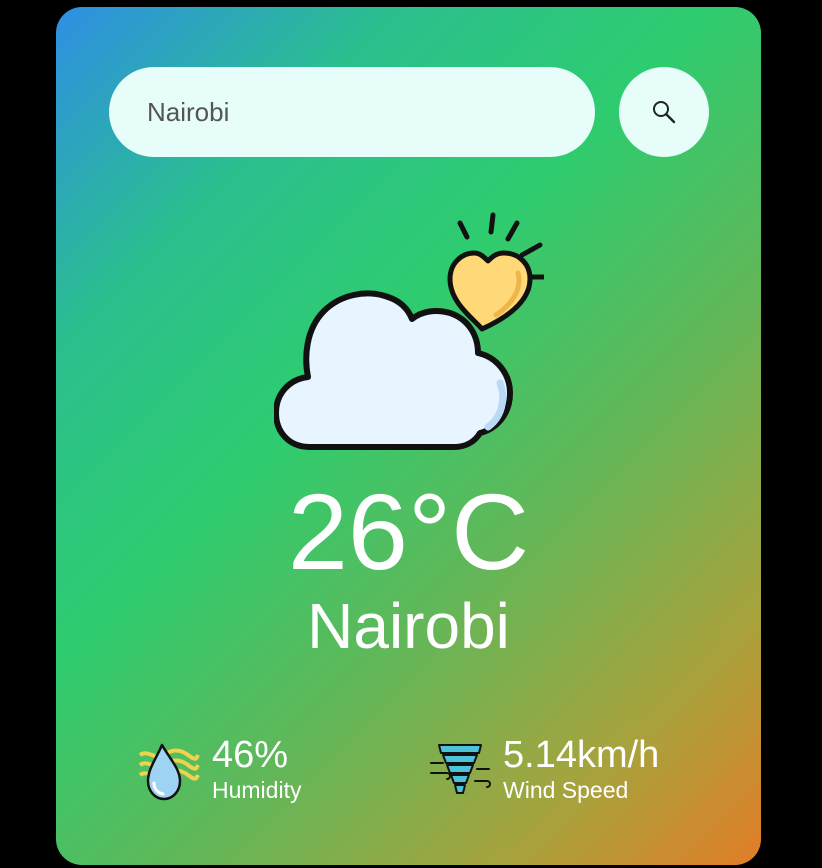 The image size is (822, 868). What do you see at coordinates (408, 531) in the screenshot?
I see `temperature: 26°C` at bounding box center [408, 531].